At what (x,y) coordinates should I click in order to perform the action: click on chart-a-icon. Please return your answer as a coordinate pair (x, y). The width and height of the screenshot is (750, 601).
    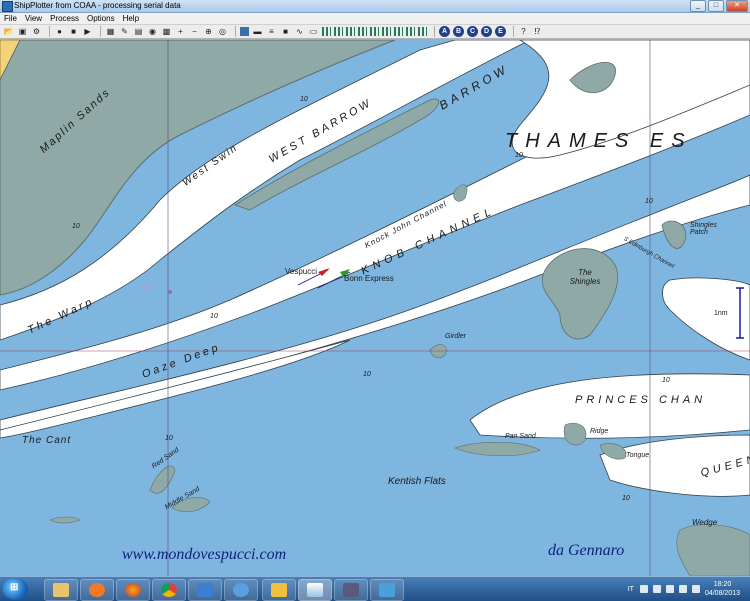
    Looking at the image, I should click on (326, 31).